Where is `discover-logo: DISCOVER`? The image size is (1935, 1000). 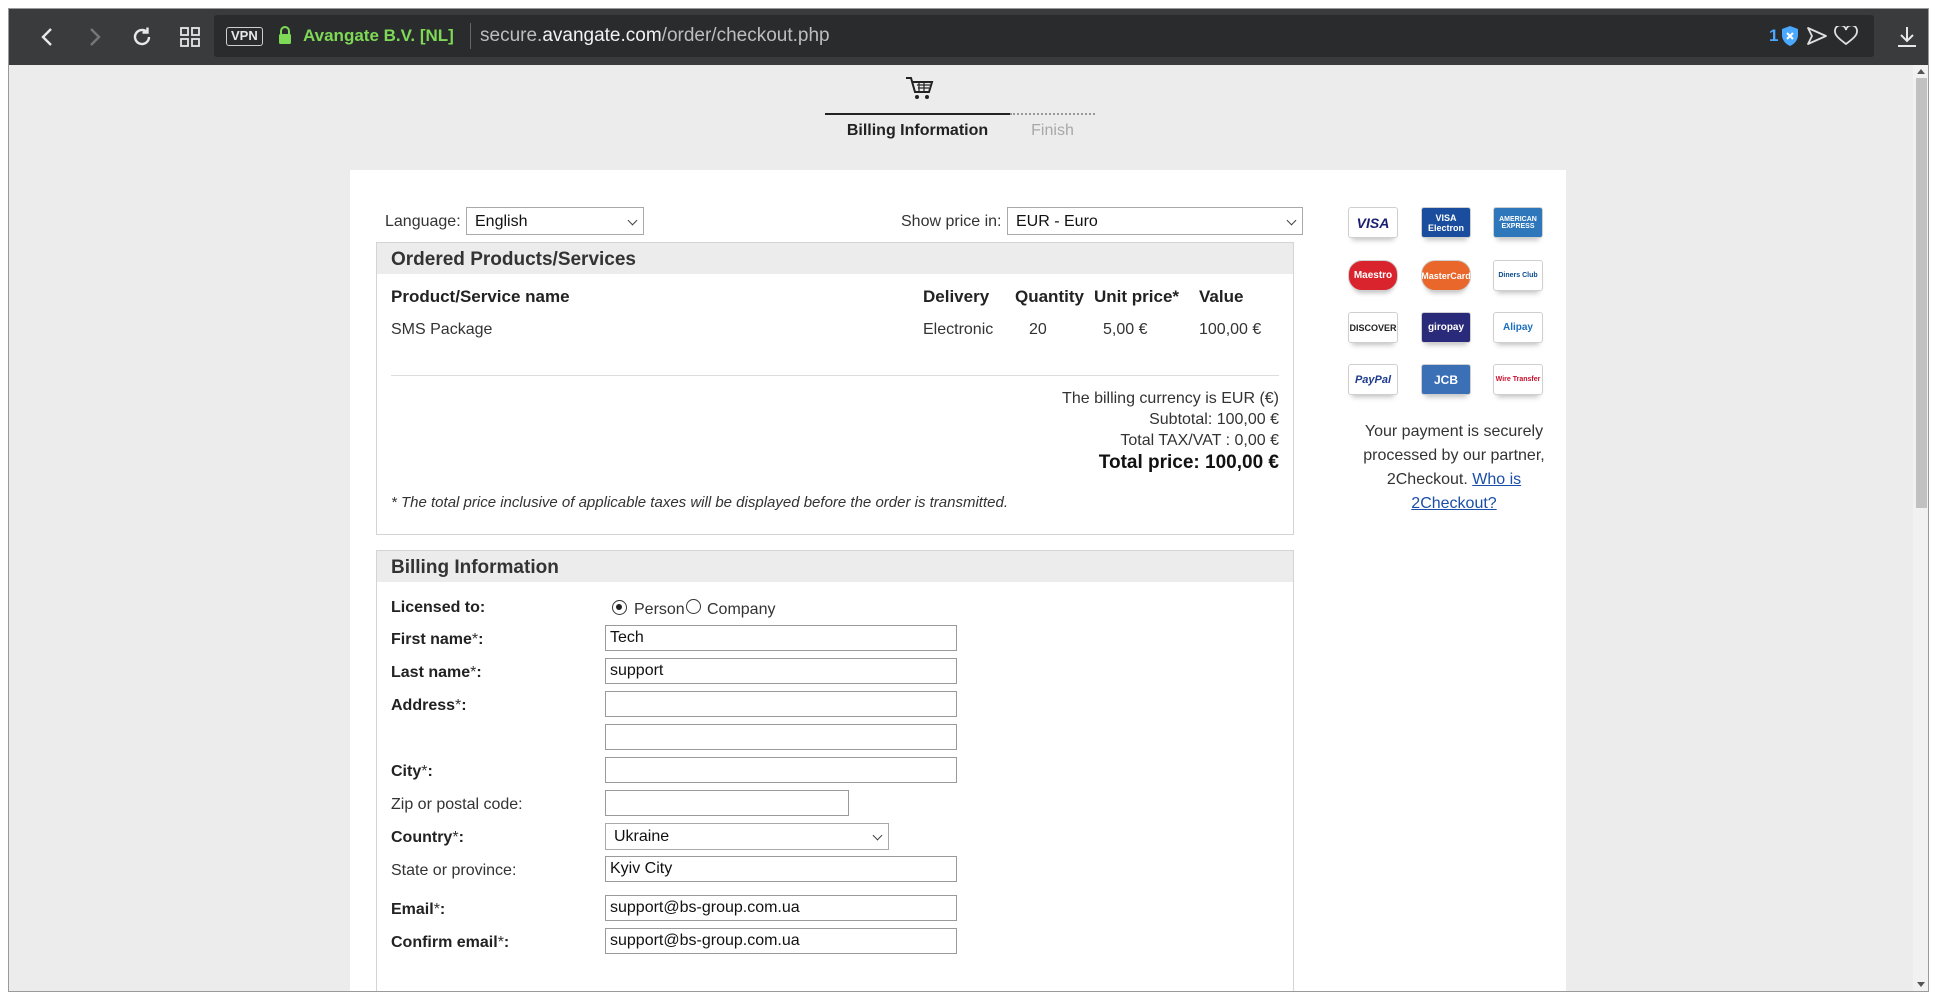 discover-logo: DISCOVER is located at coordinates (1373, 327).